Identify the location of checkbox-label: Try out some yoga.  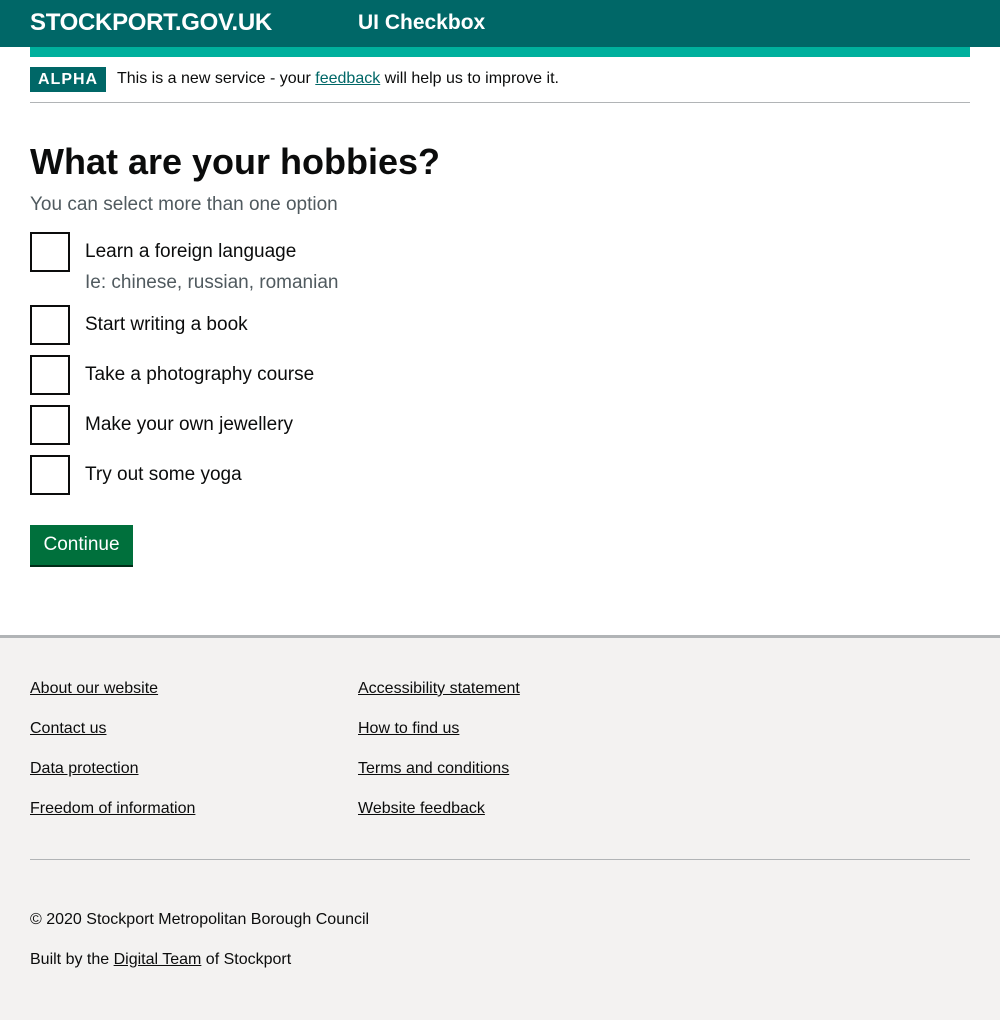
(163, 475).